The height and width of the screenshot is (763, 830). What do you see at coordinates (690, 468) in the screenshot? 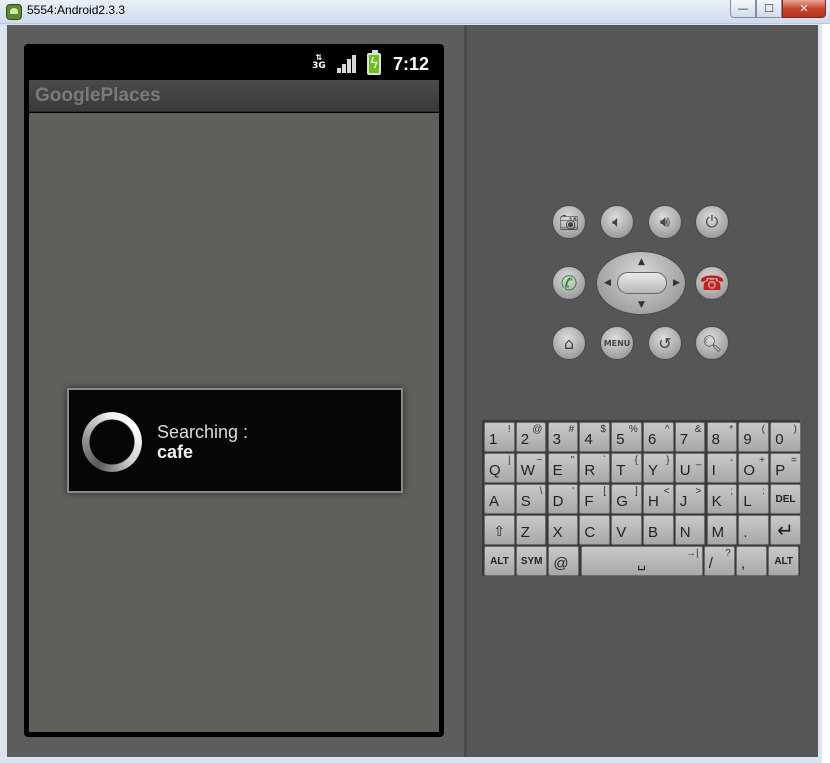
I see `key-u: U _` at bounding box center [690, 468].